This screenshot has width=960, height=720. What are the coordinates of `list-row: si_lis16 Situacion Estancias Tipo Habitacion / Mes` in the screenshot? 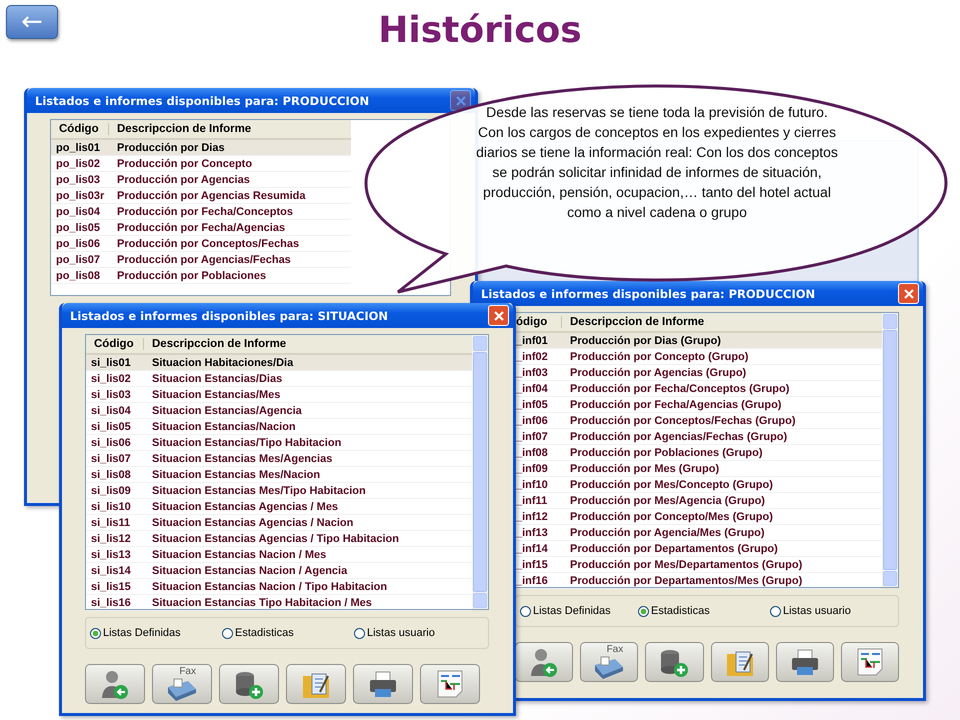 It's located at (279, 603).